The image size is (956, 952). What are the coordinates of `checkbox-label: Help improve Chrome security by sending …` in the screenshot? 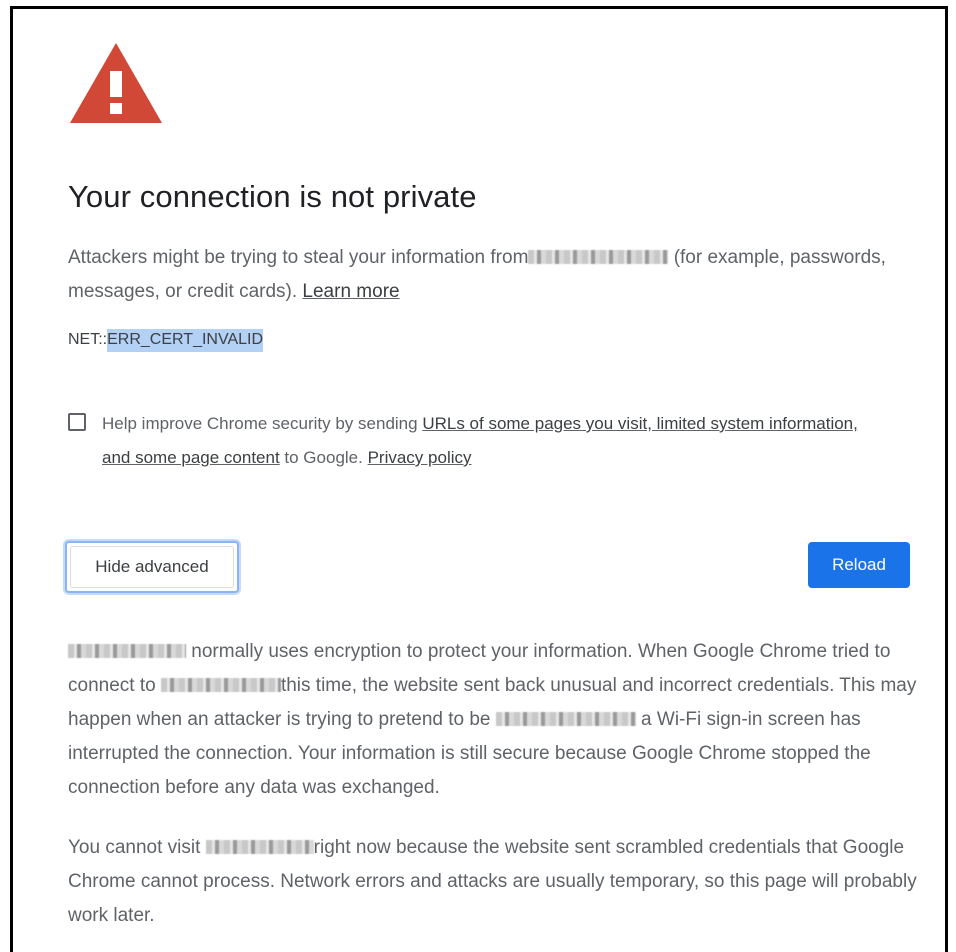 It's located at (482, 441).